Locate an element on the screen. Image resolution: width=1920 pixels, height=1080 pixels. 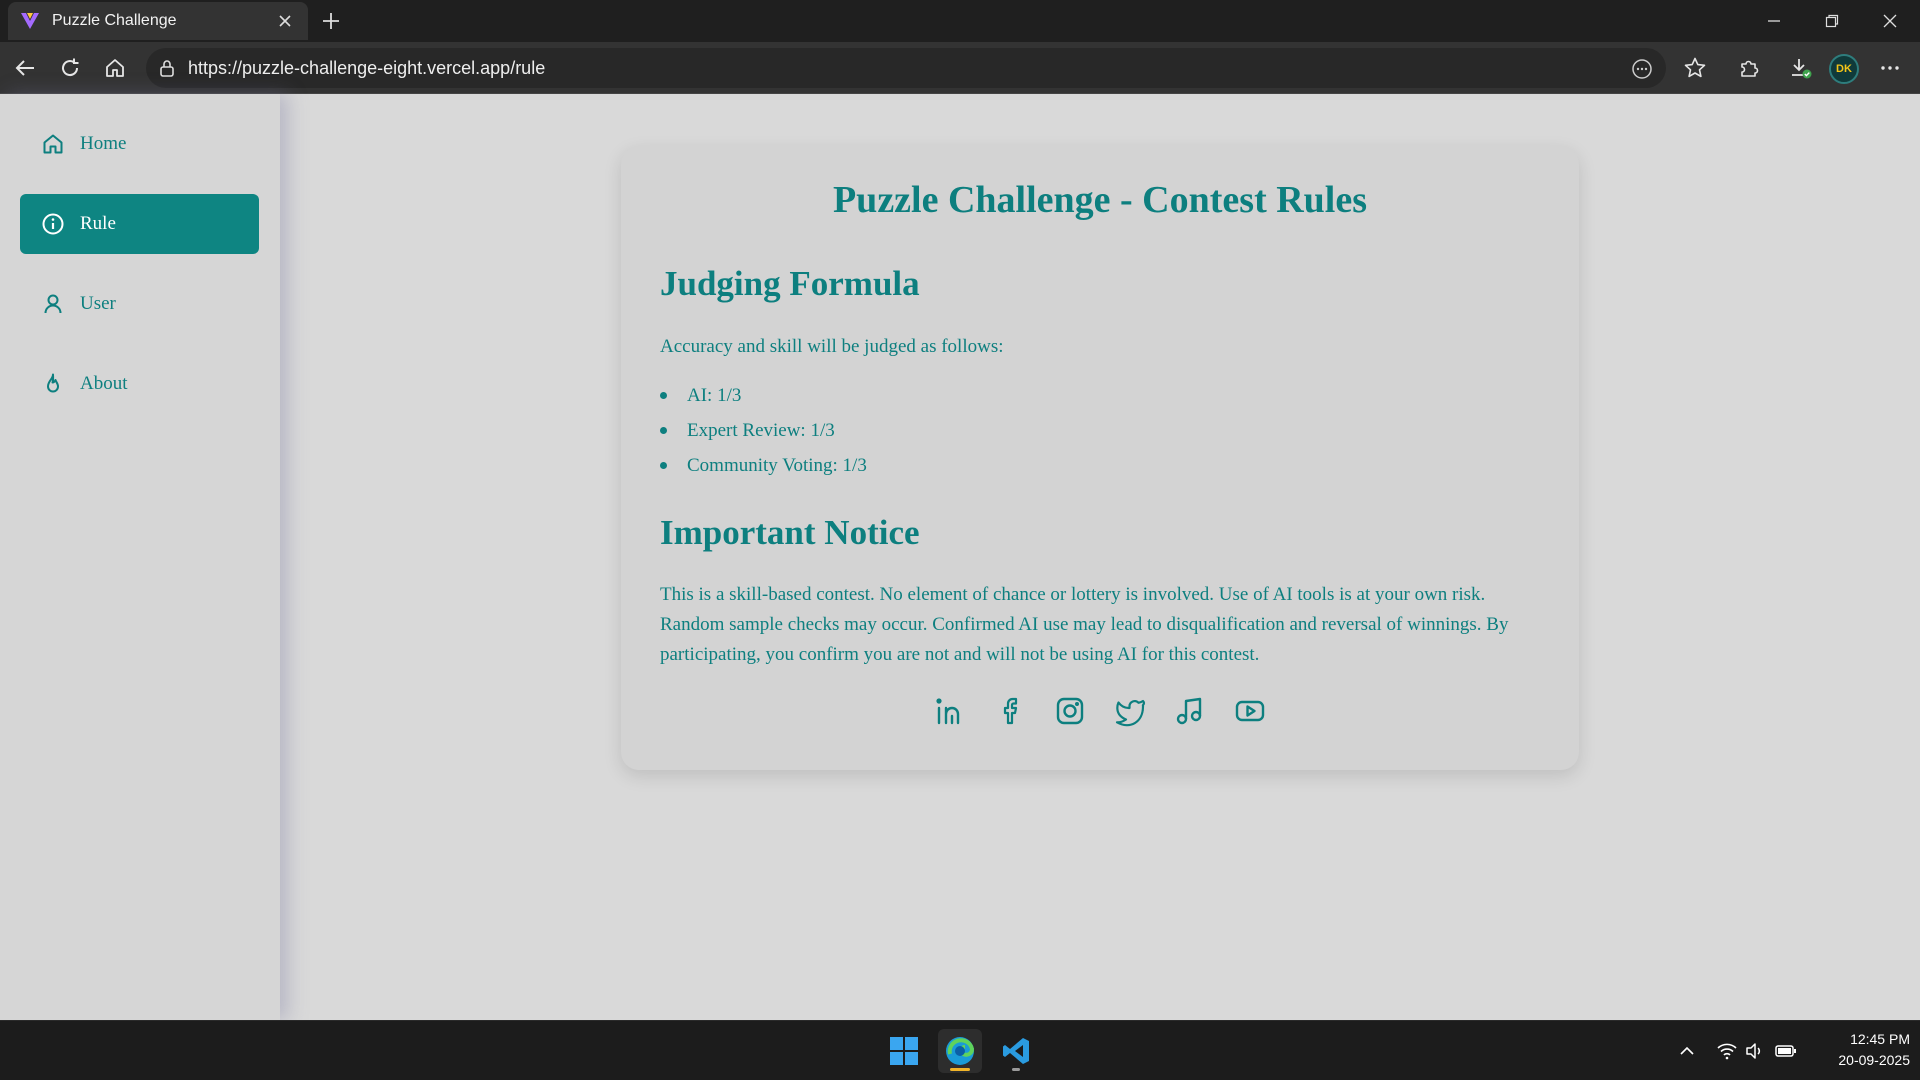
back-arrow-icon is located at coordinates (25, 68).